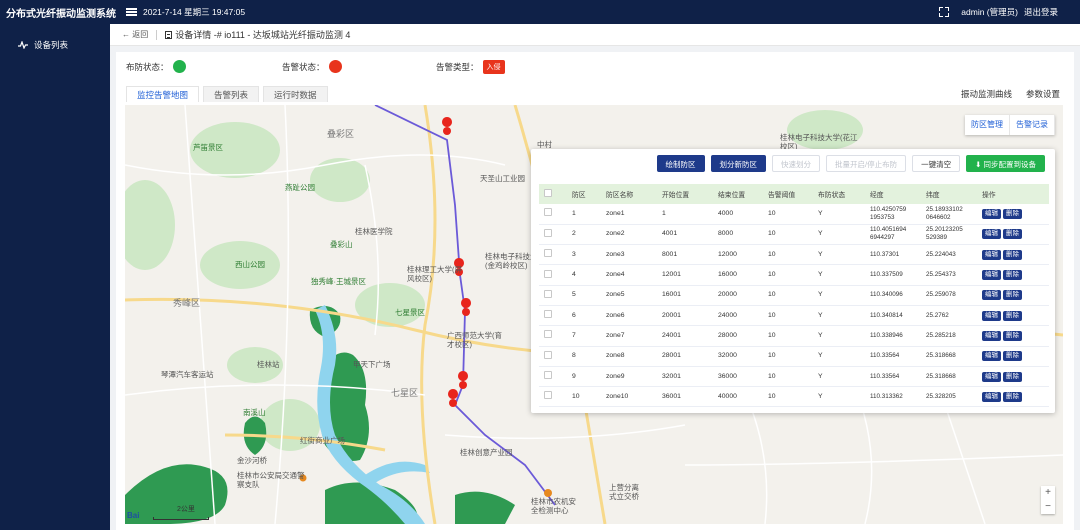 The image size is (1080, 530). Describe the element at coordinates (629, 235) in the screenshot. I see `cell-name: zone2` at that location.